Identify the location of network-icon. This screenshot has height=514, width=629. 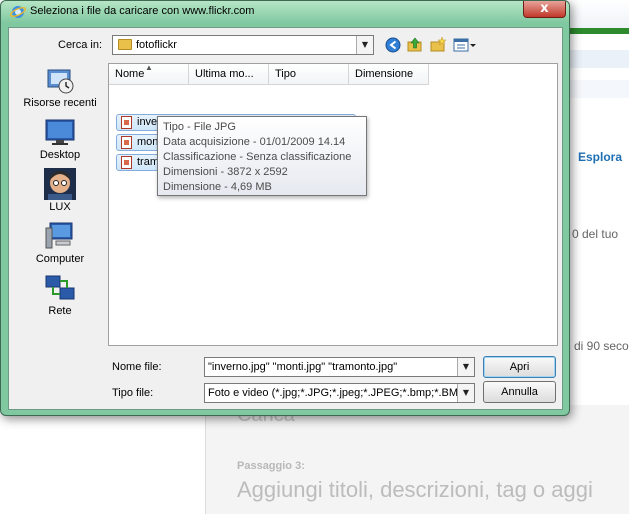
(60, 288).